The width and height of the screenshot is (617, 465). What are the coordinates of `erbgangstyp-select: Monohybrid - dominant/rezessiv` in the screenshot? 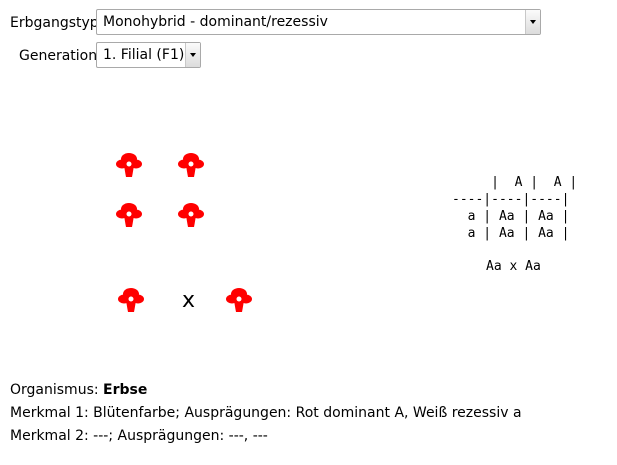 It's located at (318, 22).